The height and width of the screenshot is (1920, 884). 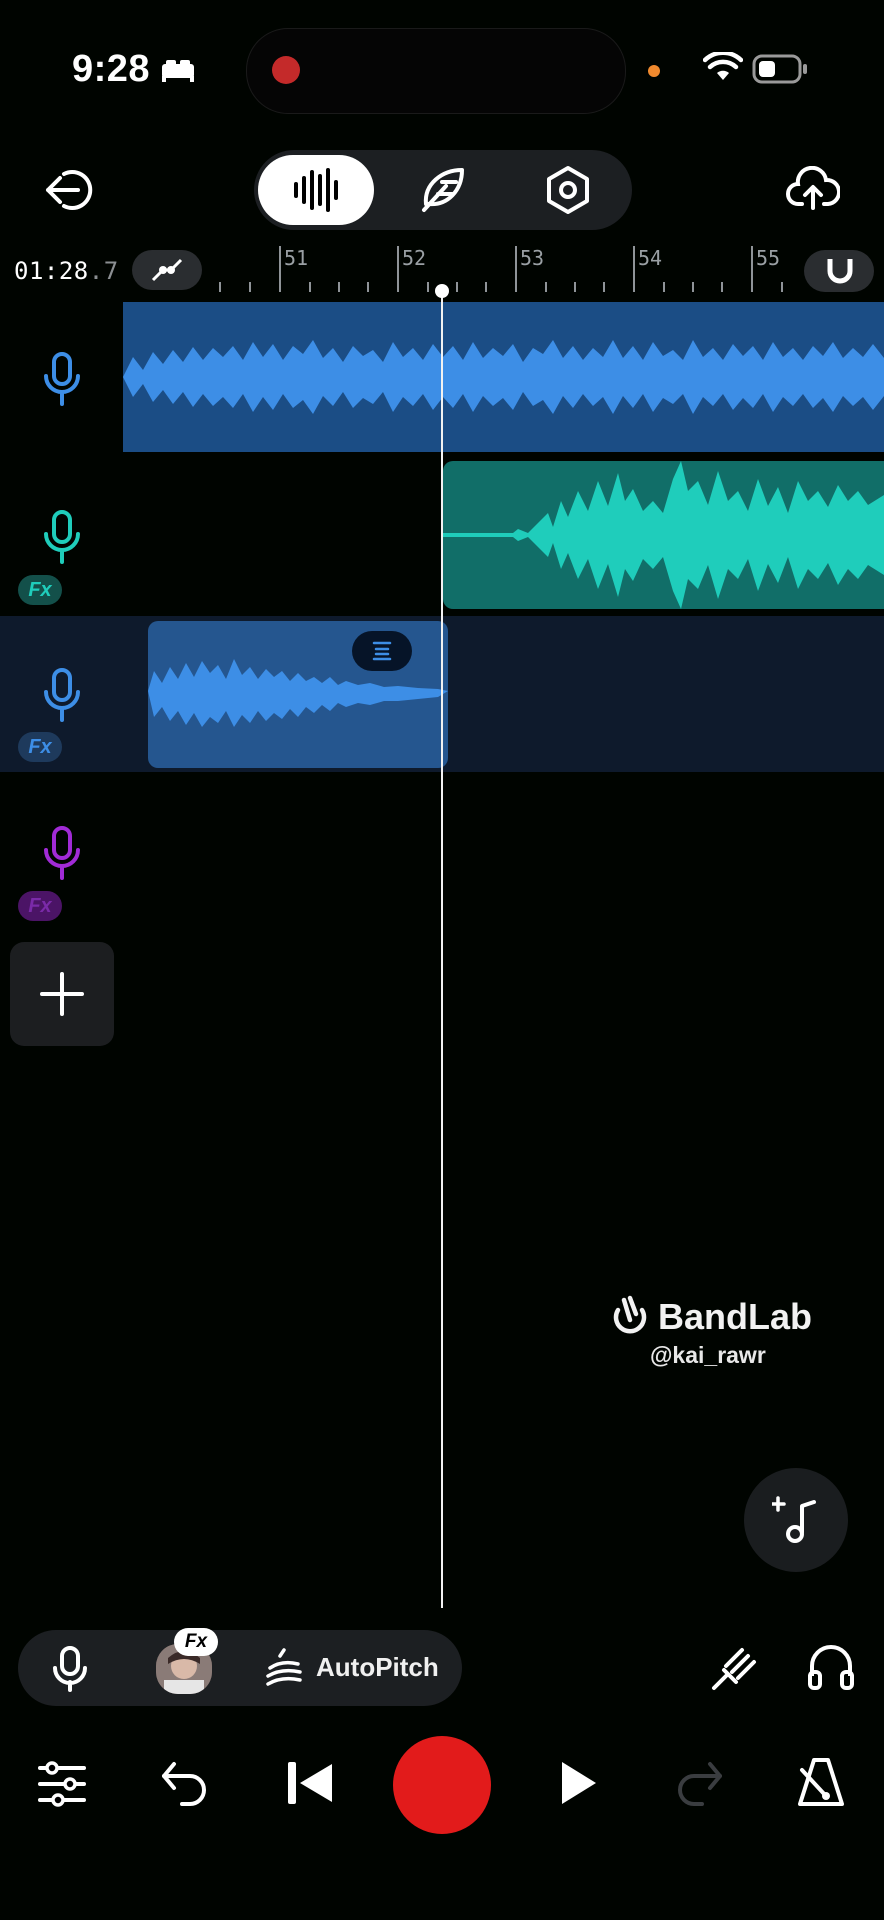 I want to click on redo-icon, so click(x=699, y=1783).